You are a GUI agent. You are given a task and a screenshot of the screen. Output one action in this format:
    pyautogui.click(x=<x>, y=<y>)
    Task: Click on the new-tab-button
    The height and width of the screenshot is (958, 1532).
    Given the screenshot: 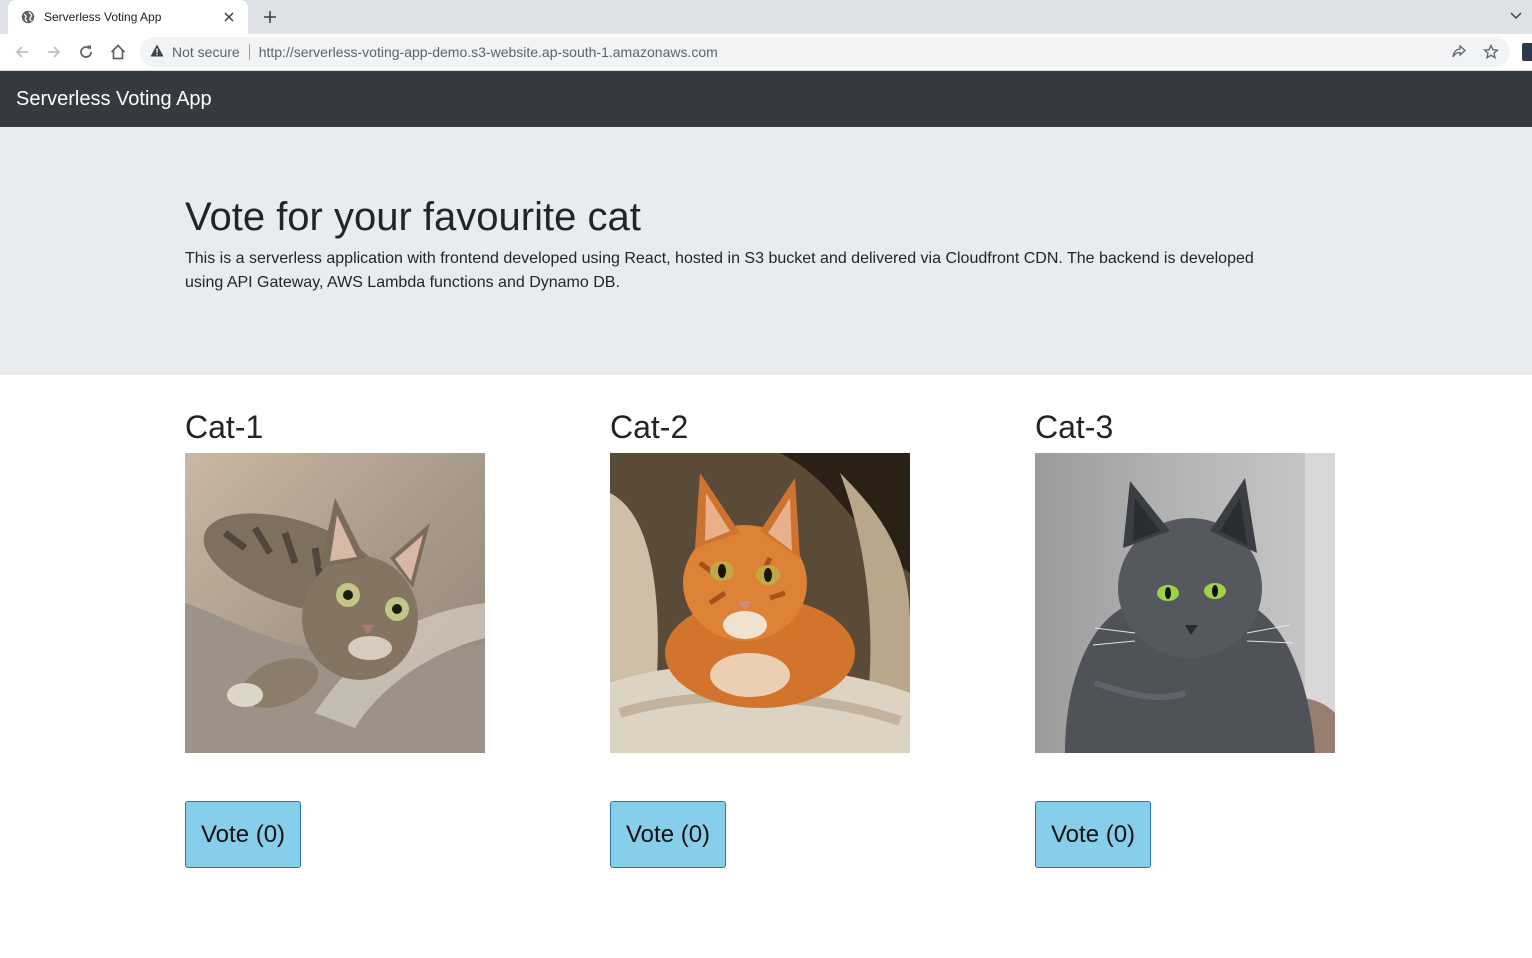 What is the action you would take?
    pyautogui.click(x=270, y=17)
    